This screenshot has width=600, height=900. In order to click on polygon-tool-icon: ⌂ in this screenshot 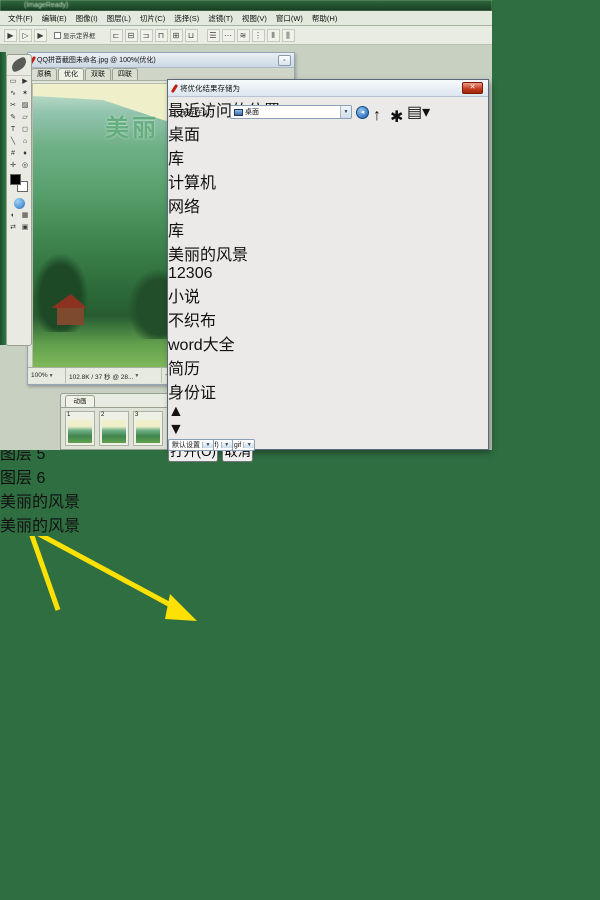, I will do `click(25, 142)`.